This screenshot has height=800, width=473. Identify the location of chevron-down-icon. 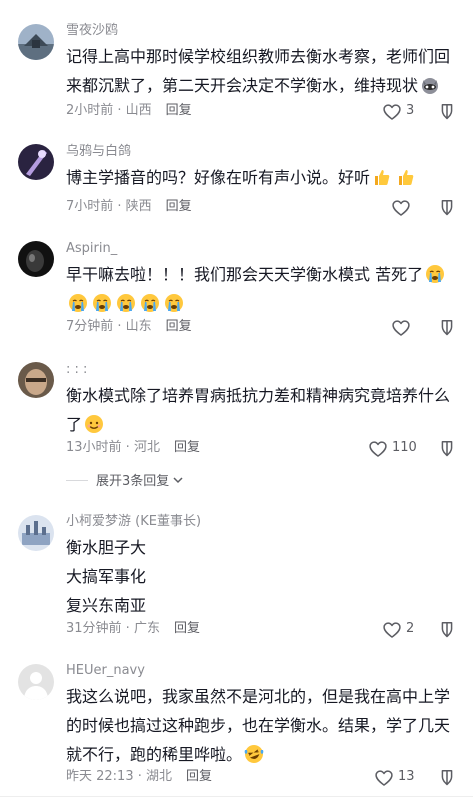
(178, 482).